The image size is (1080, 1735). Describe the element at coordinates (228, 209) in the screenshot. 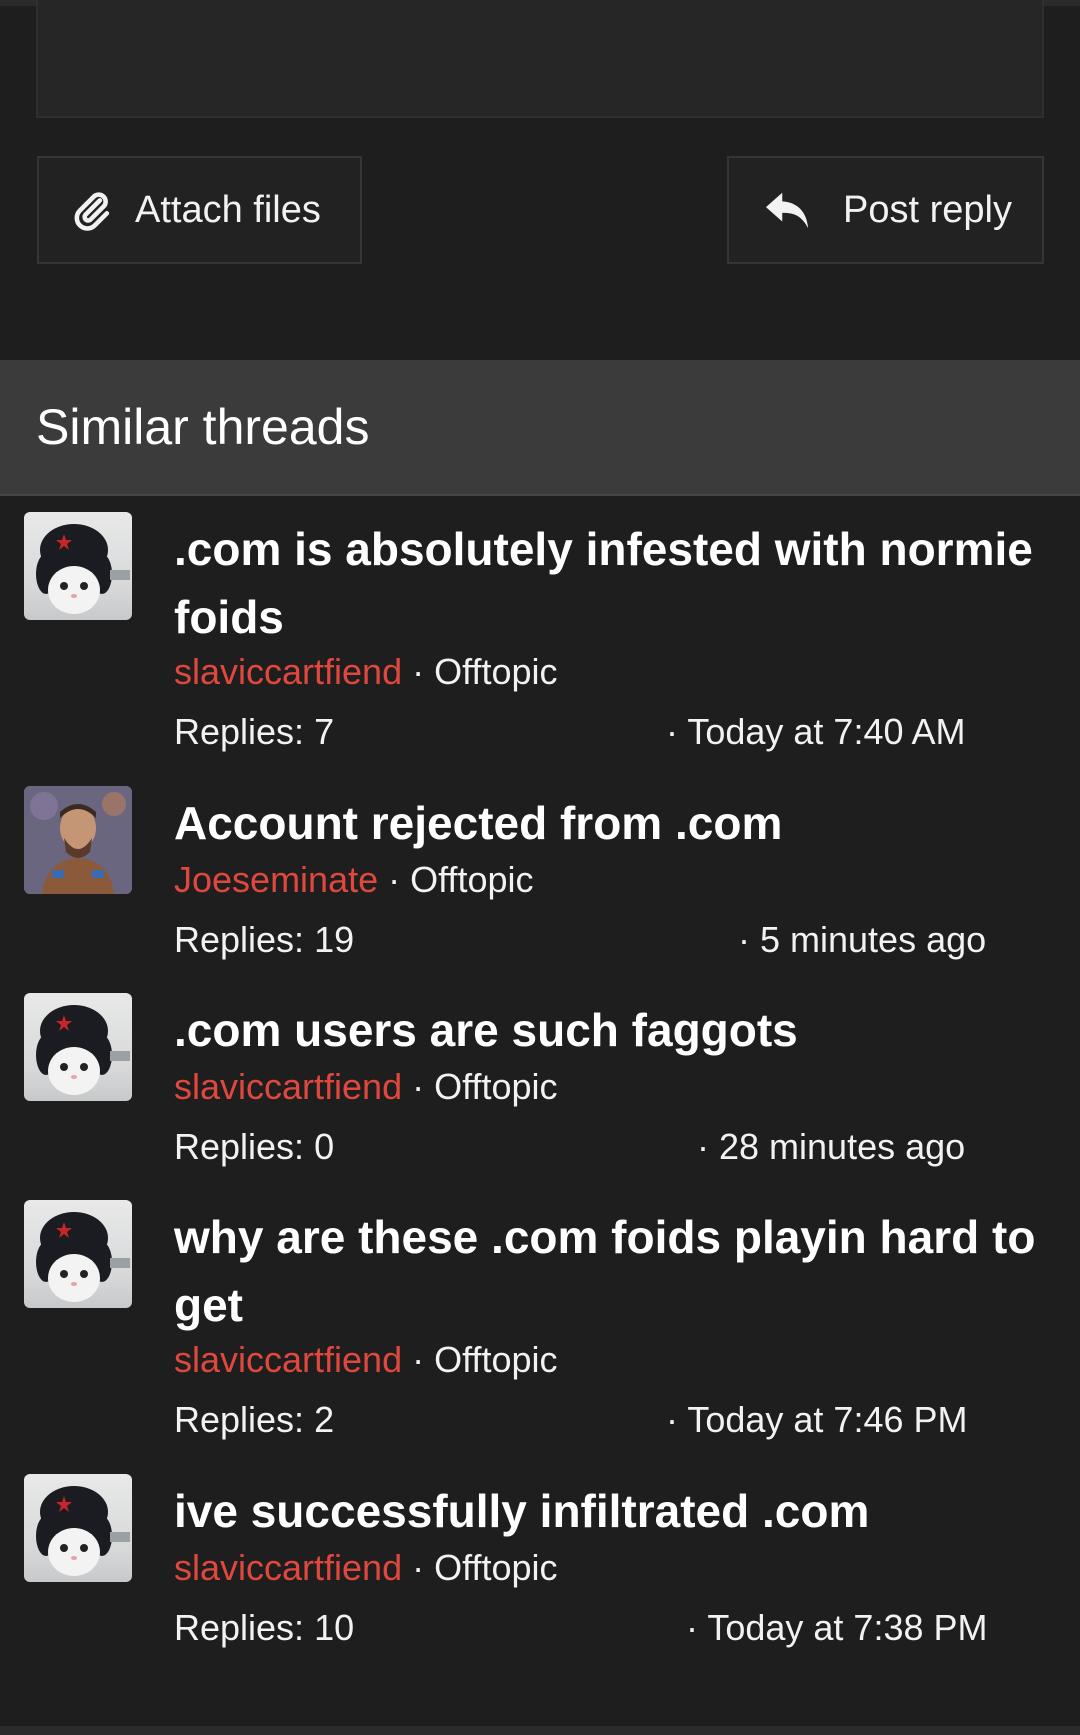

I see `attach-files-label: Attach files` at that location.